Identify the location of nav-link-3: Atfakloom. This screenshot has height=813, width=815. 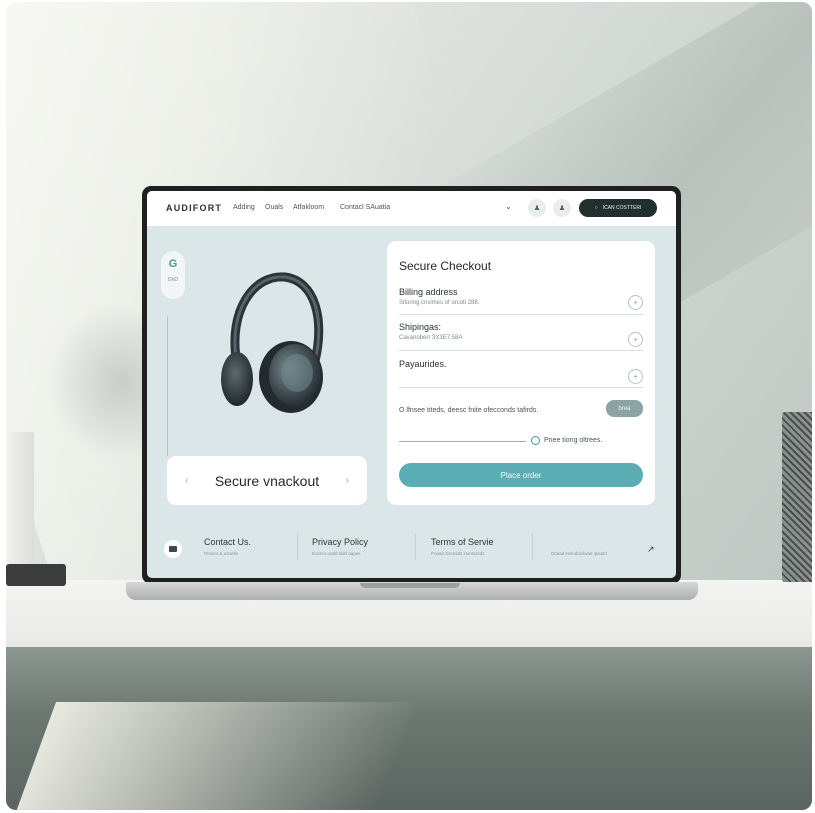
(308, 207).